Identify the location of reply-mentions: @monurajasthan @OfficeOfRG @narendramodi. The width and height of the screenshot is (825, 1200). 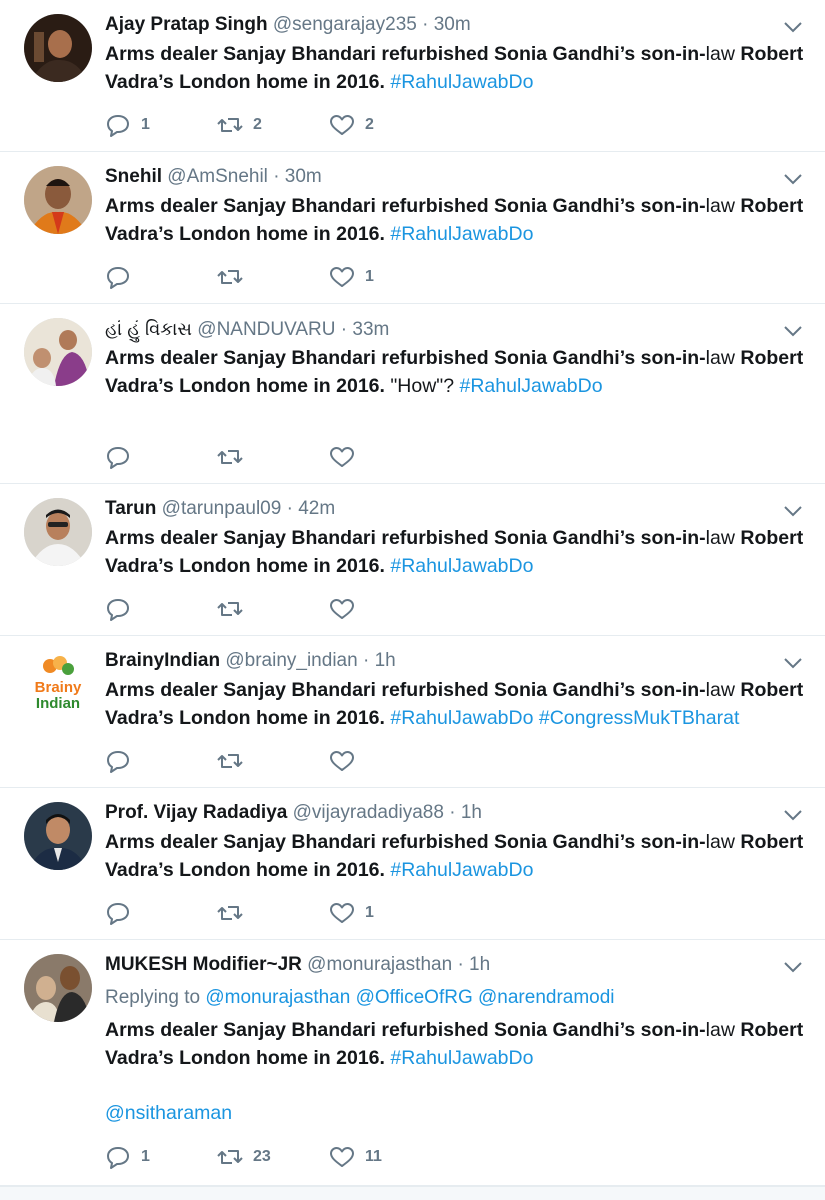
(409, 997).